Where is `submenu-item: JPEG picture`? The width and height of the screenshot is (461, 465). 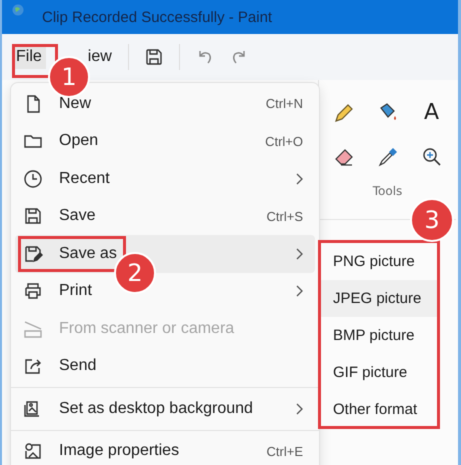 submenu-item: JPEG picture is located at coordinates (379, 298).